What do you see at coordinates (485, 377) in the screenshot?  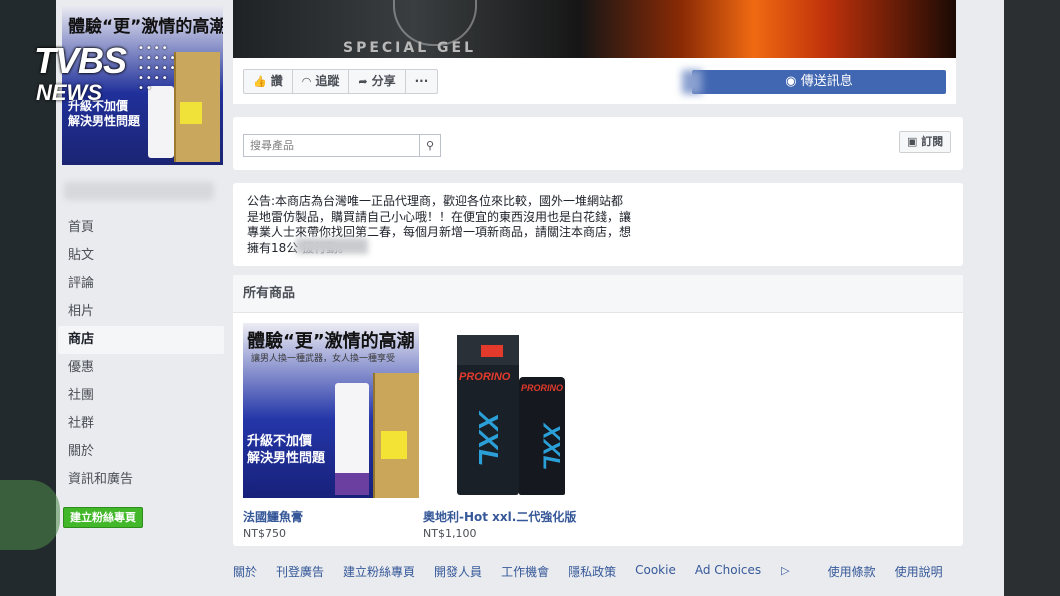 I see `product-brand-text: PRORINO` at bounding box center [485, 377].